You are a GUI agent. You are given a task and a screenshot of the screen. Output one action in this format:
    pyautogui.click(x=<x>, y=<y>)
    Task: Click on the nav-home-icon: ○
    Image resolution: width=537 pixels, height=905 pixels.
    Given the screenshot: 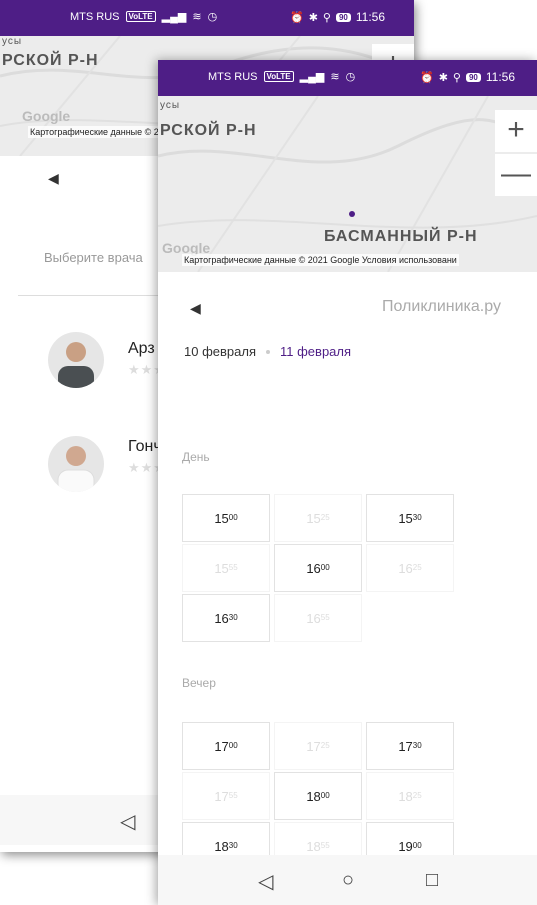 What is the action you would take?
    pyautogui.click(x=348, y=880)
    